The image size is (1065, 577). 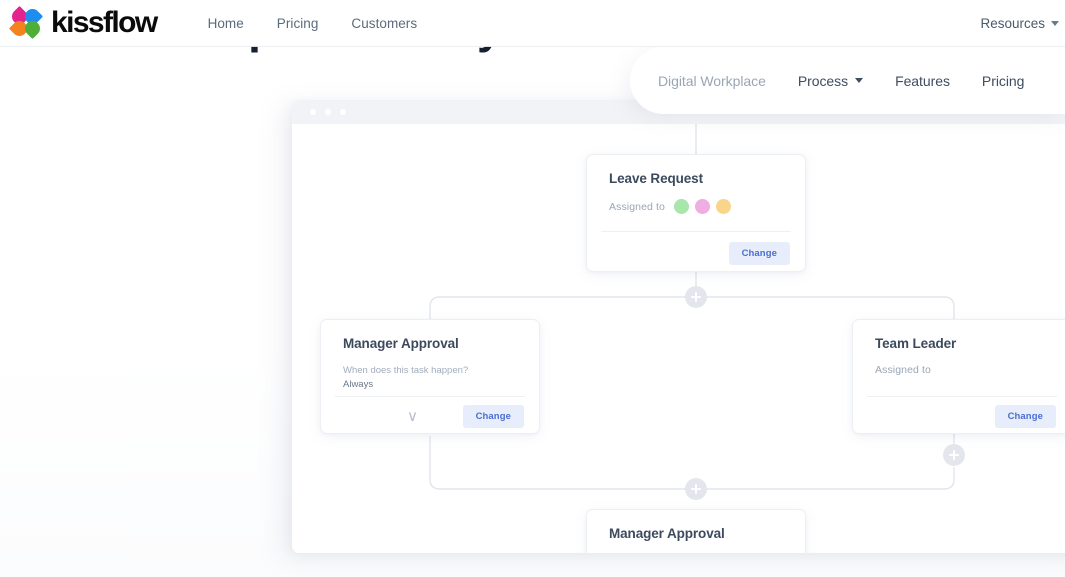 I want to click on subnav-item-process: Process, so click(x=830, y=80).